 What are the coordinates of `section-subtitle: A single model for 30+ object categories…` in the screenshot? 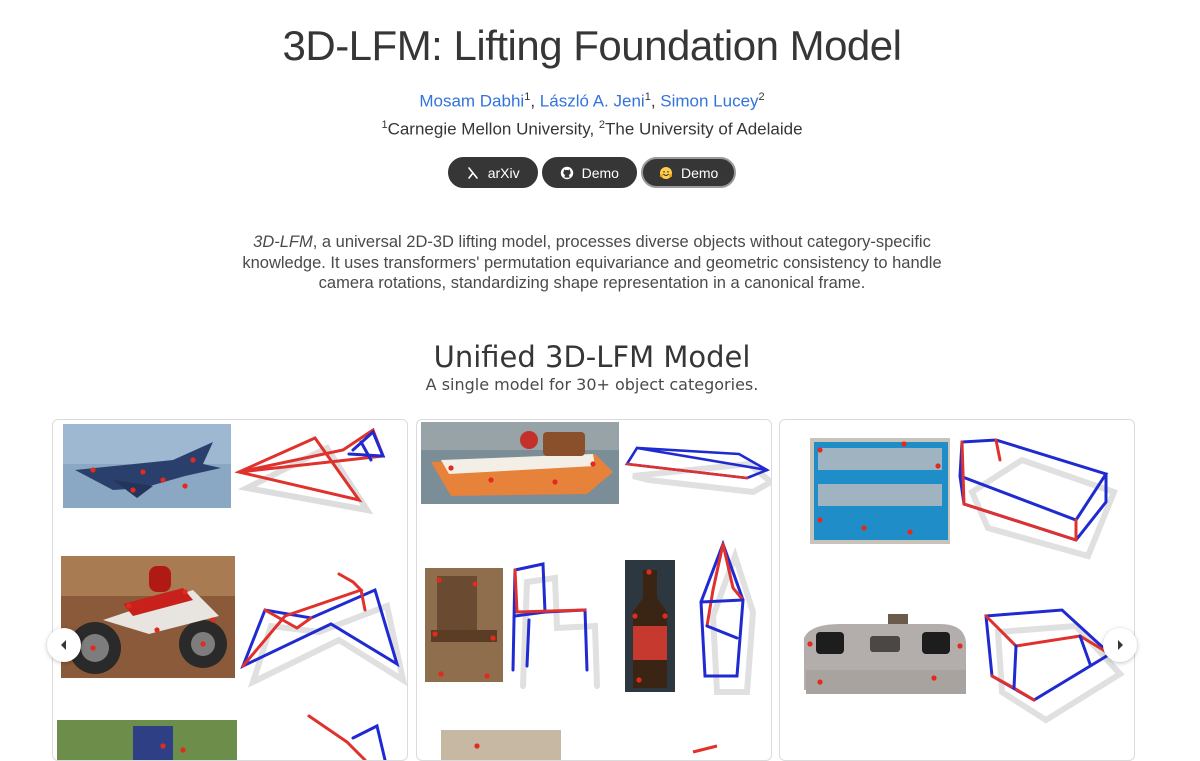 It's located at (592, 384).